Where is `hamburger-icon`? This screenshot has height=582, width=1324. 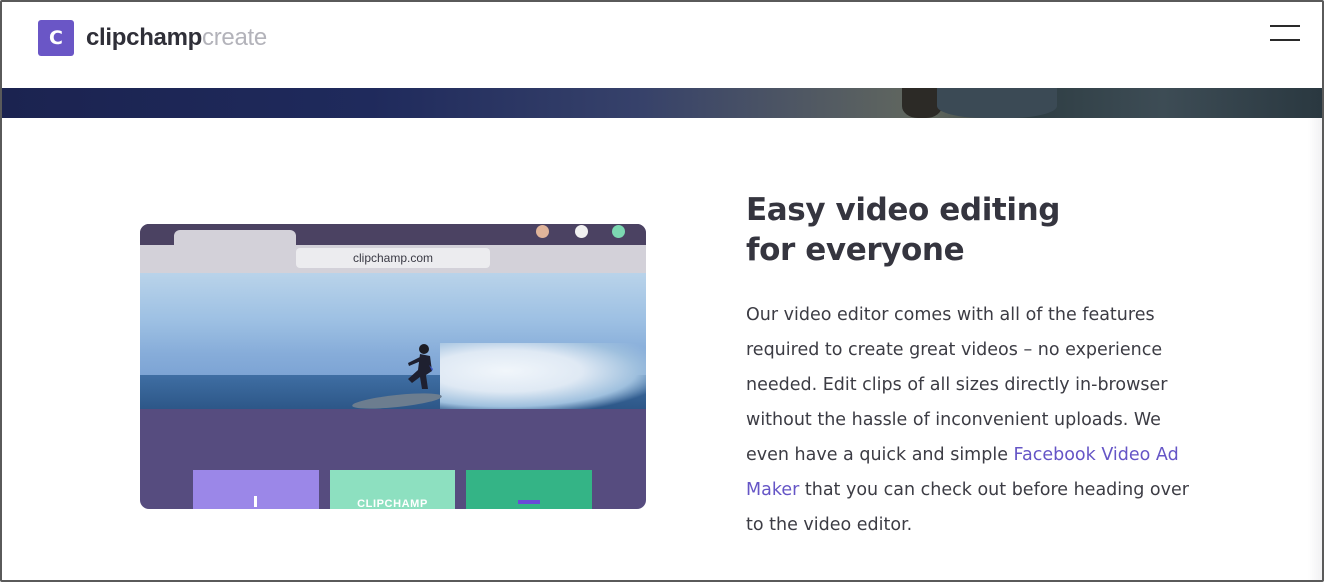
hamburger-icon is located at coordinates (1286, 35).